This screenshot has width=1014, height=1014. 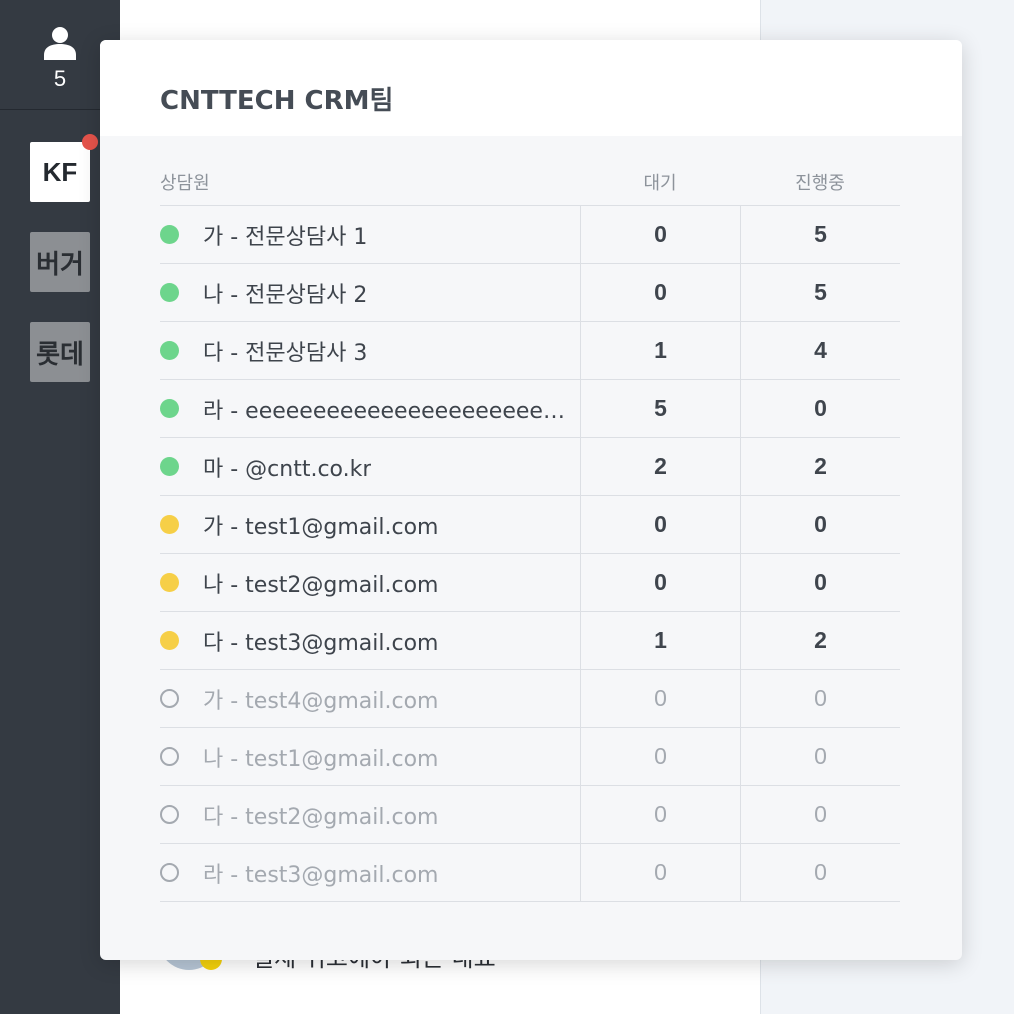 What do you see at coordinates (660, 408) in the screenshot?
I see `waiting-count: 5` at bounding box center [660, 408].